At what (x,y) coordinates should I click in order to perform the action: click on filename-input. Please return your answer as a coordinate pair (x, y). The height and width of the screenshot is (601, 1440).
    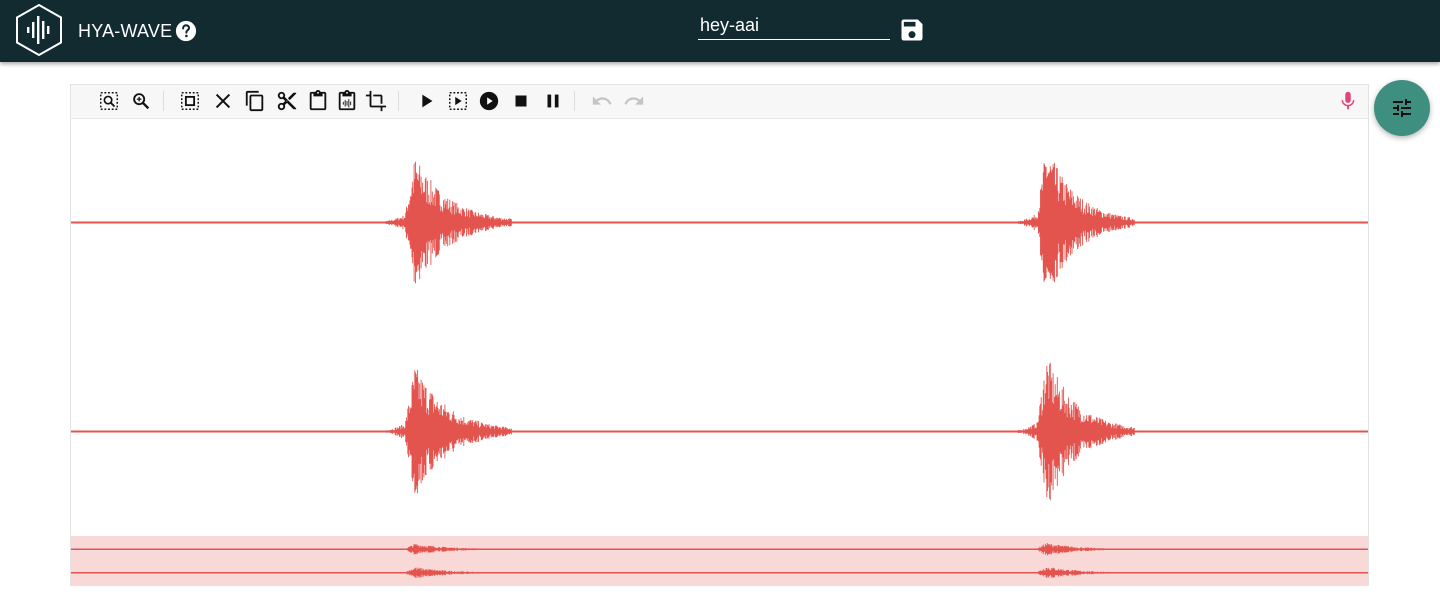
    Looking at the image, I should click on (794, 26).